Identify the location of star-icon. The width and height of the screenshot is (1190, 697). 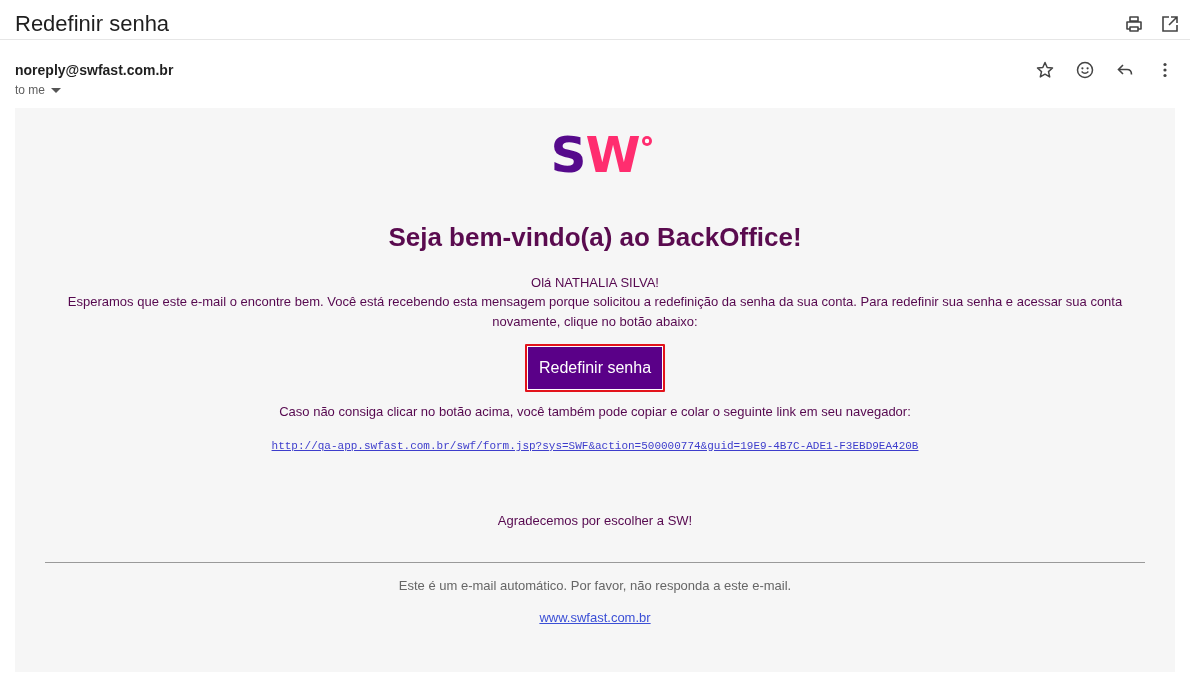
(1045, 70).